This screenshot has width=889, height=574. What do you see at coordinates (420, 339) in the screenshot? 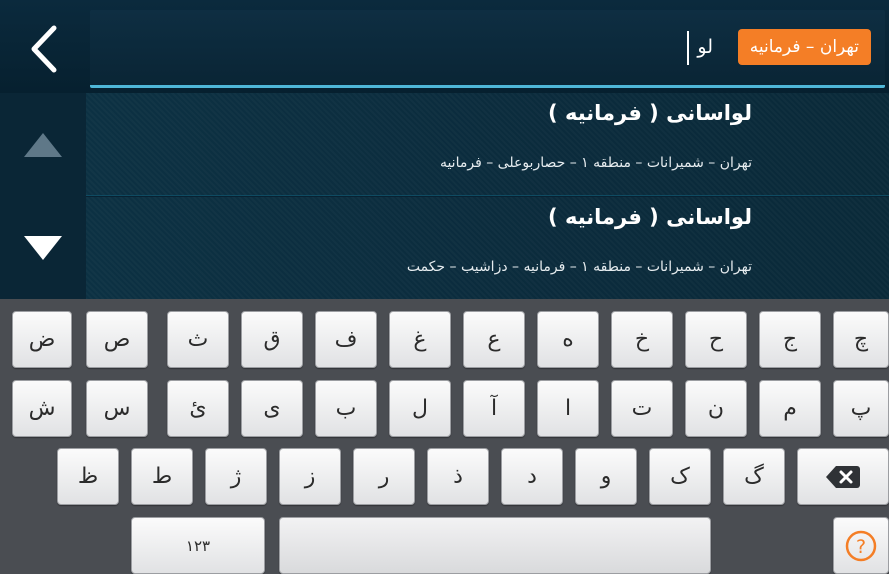
I see `key-ghein: غ` at bounding box center [420, 339].